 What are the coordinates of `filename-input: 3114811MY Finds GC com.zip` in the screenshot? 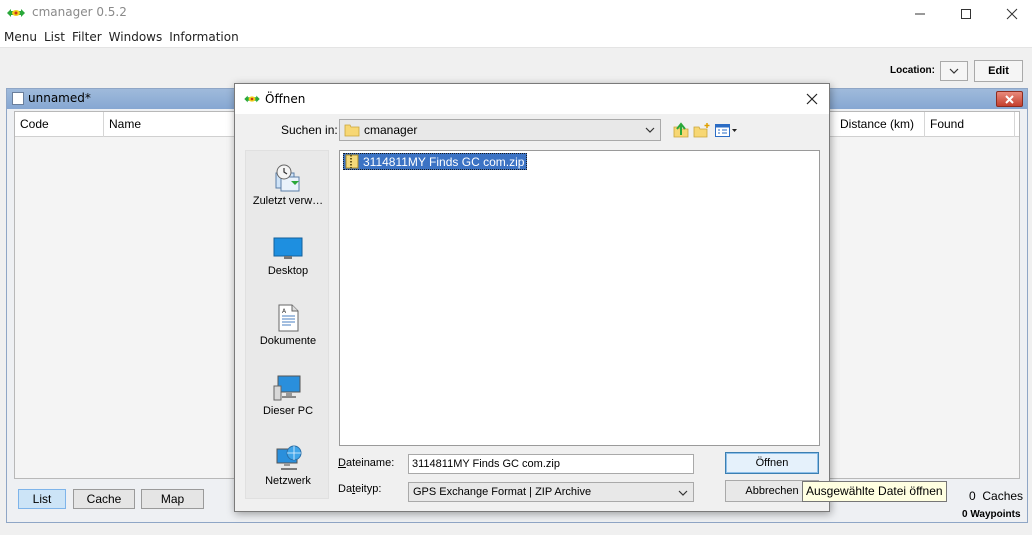 It's located at (551, 464).